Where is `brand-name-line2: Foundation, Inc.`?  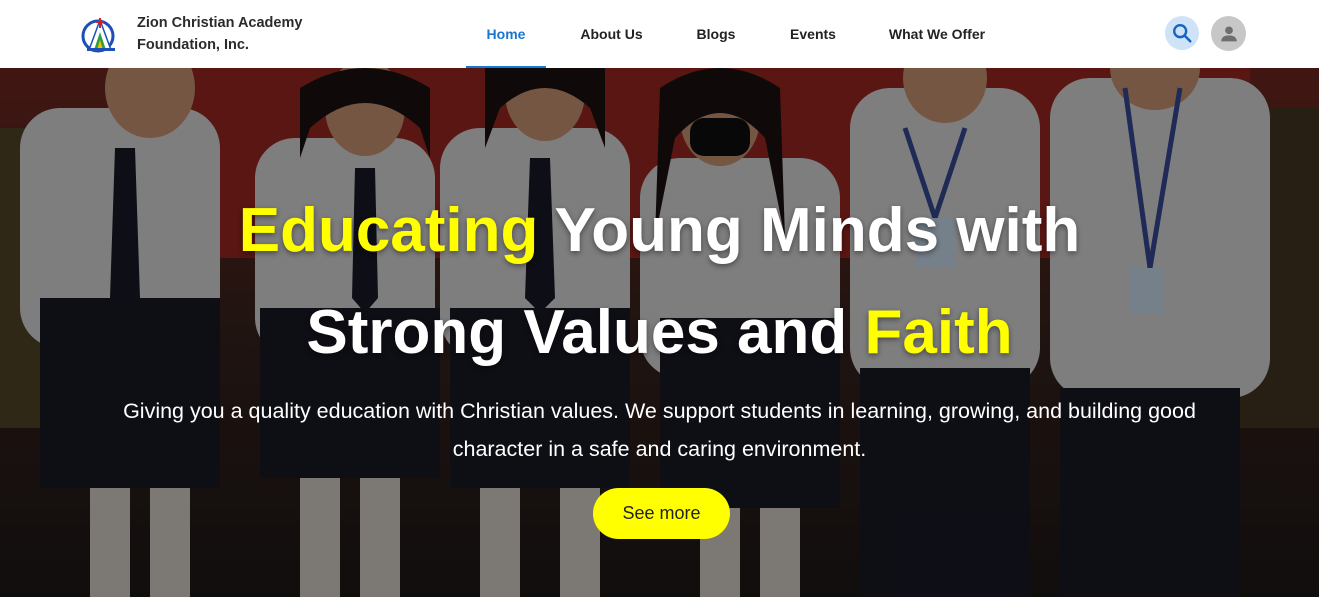
brand-name-line2: Foundation, Inc. is located at coordinates (193, 45).